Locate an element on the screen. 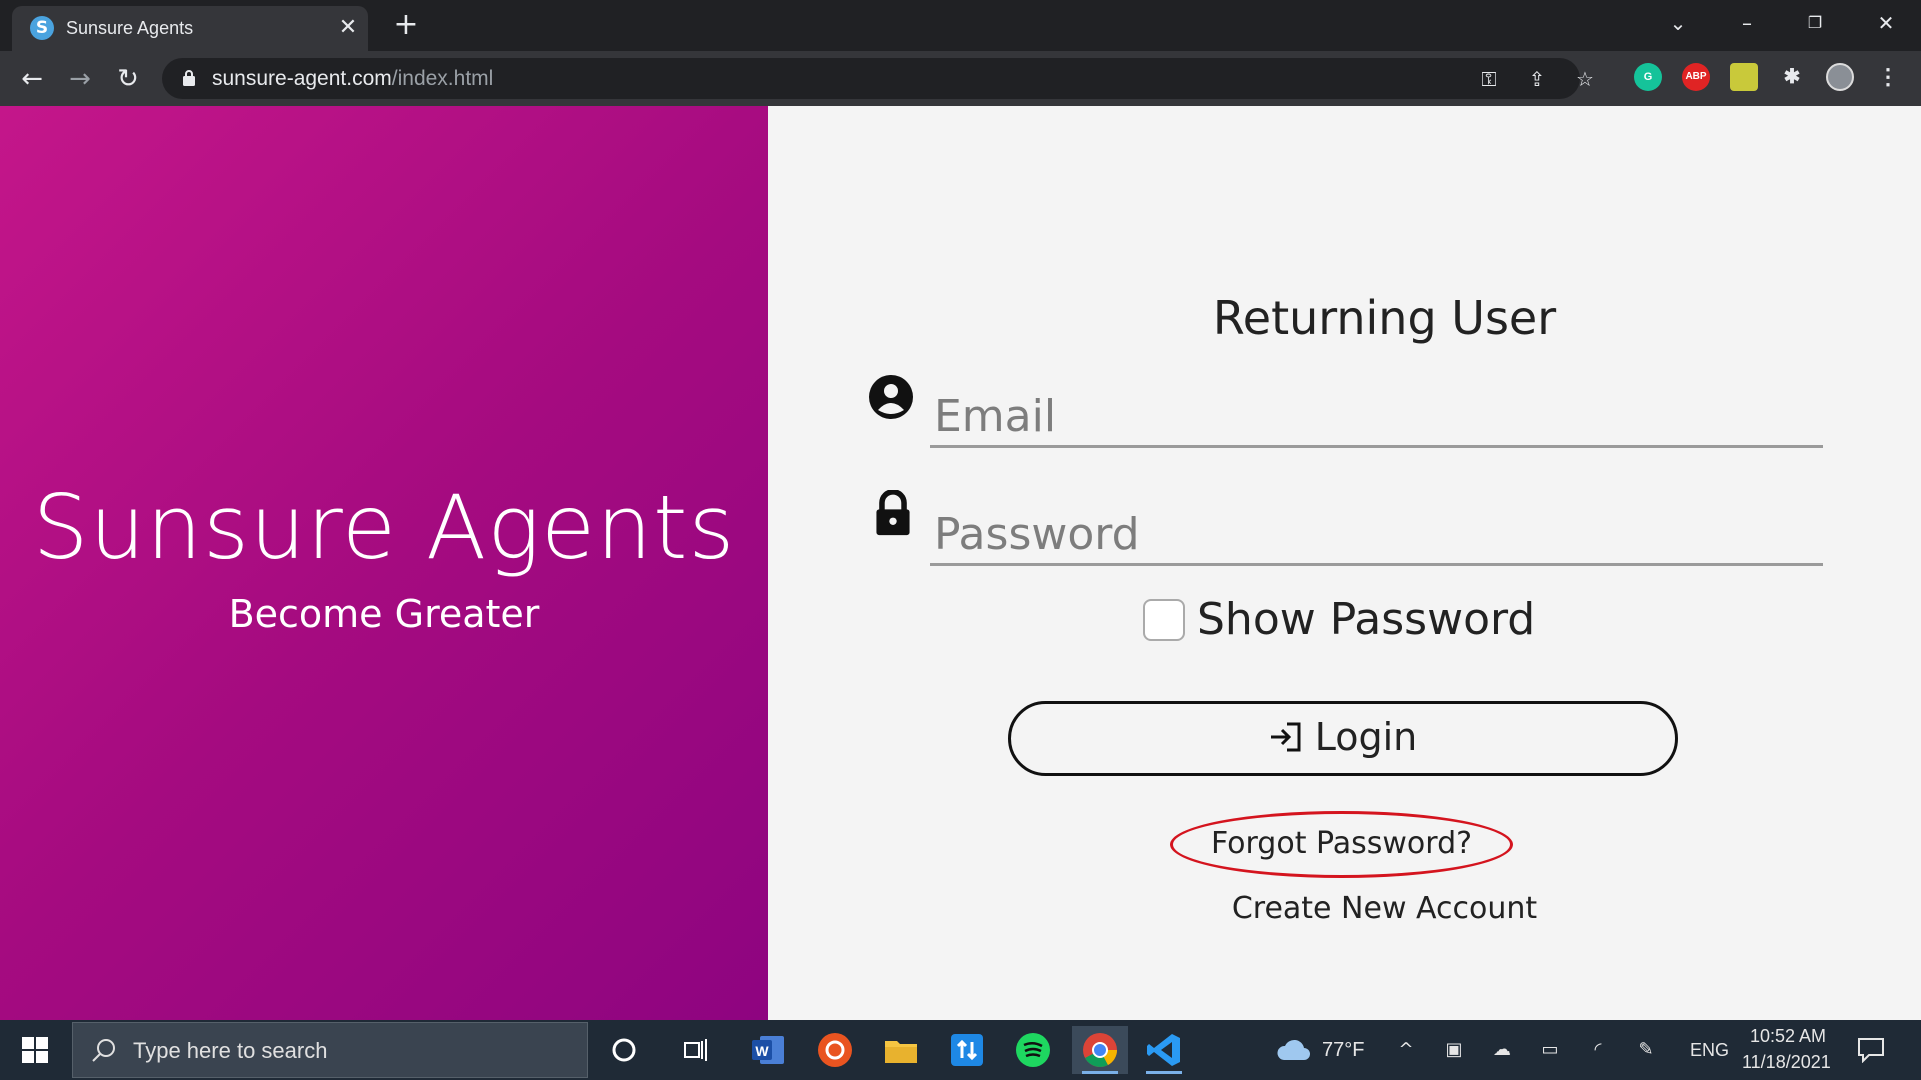  brand-tagline: Become Greater is located at coordinates (384, 614).